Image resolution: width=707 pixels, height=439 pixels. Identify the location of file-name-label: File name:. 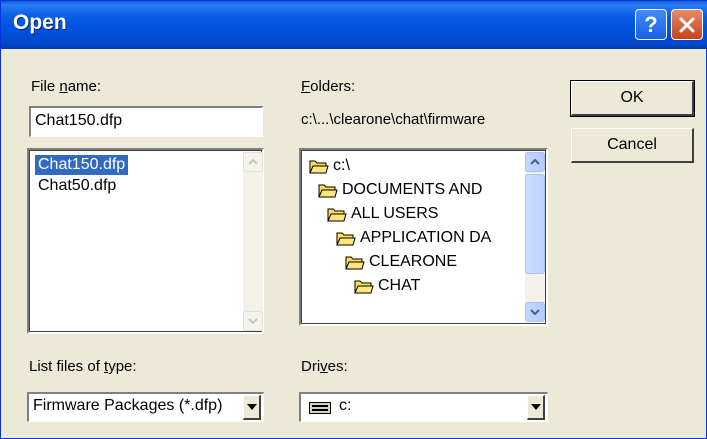
(66, 86).